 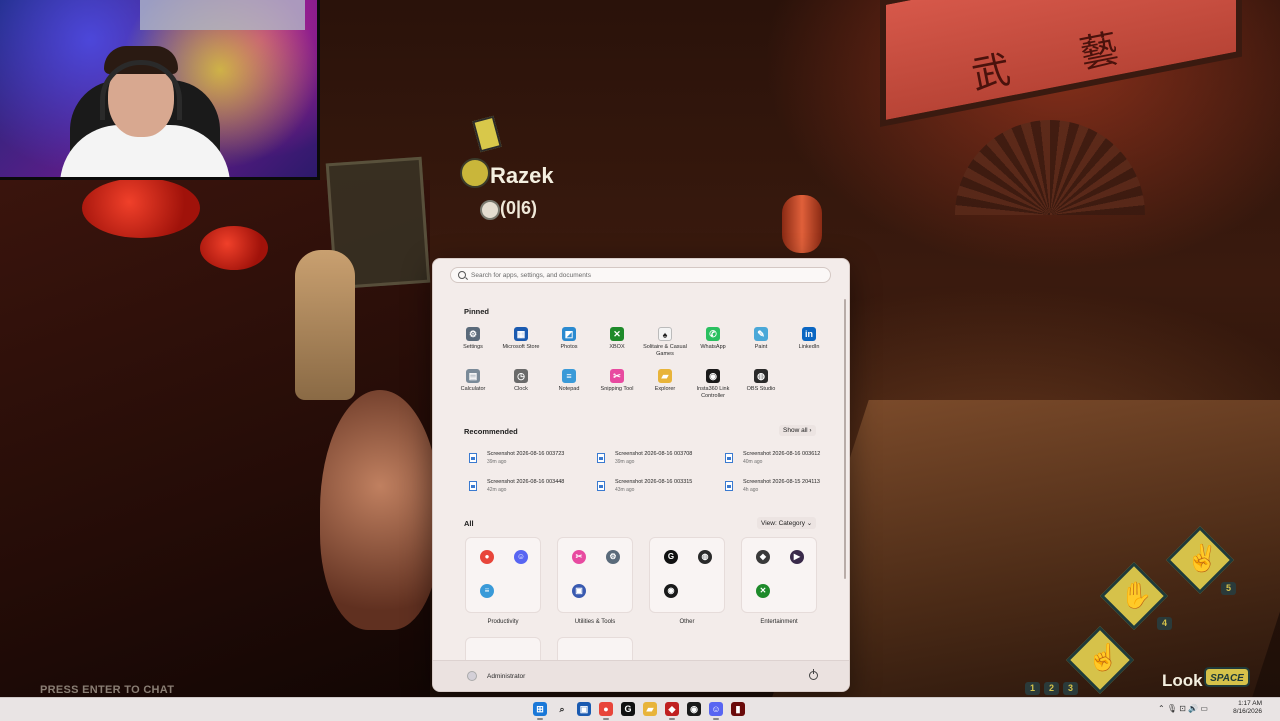 I want to click on pinned-app: ✎ Paint, so click(x=761, y=347).